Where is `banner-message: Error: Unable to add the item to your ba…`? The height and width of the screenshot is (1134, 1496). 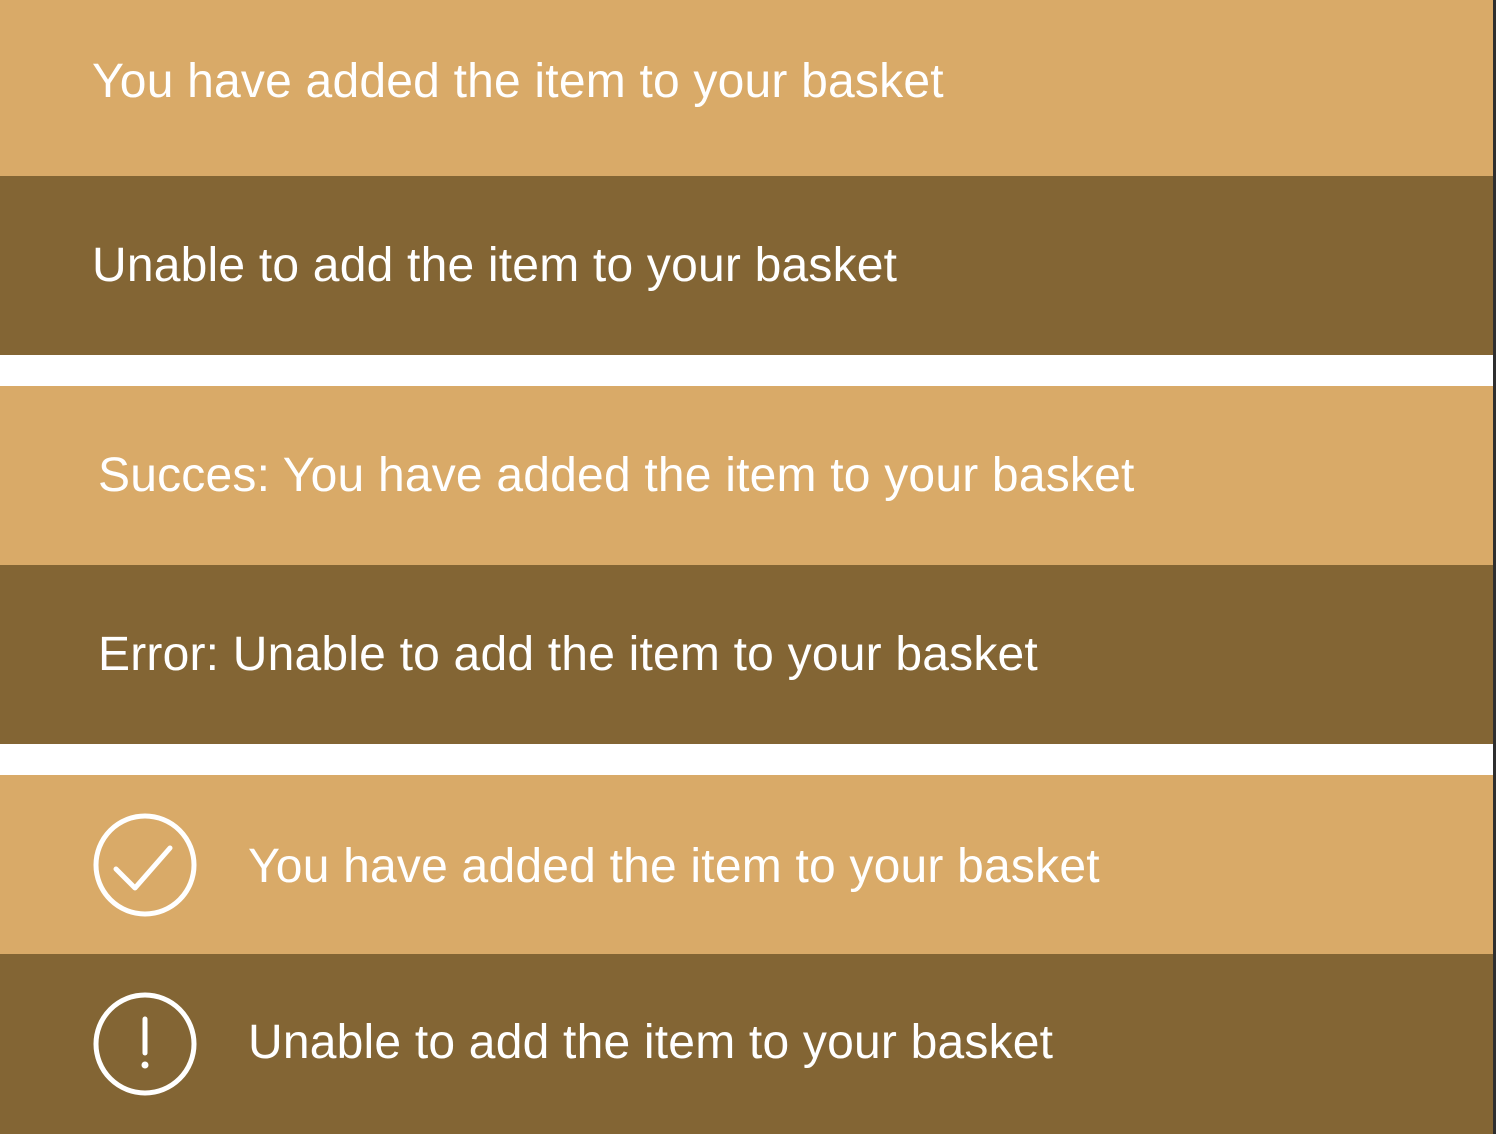
banner-message: Error: Unable to add the item to your ba… is located at coordinates (568, 654).